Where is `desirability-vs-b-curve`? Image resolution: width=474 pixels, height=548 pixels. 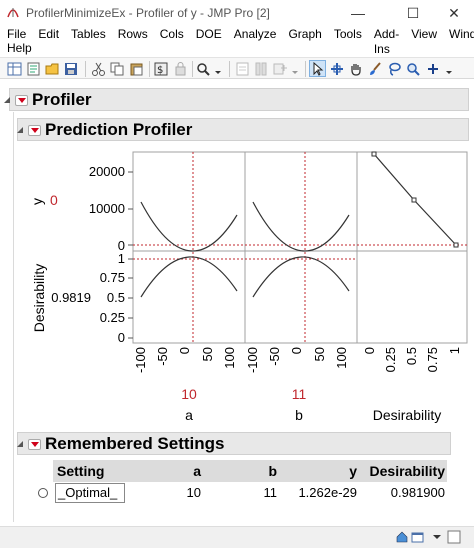 desirability-vs-b-curve is located at coordinates (301, 277).